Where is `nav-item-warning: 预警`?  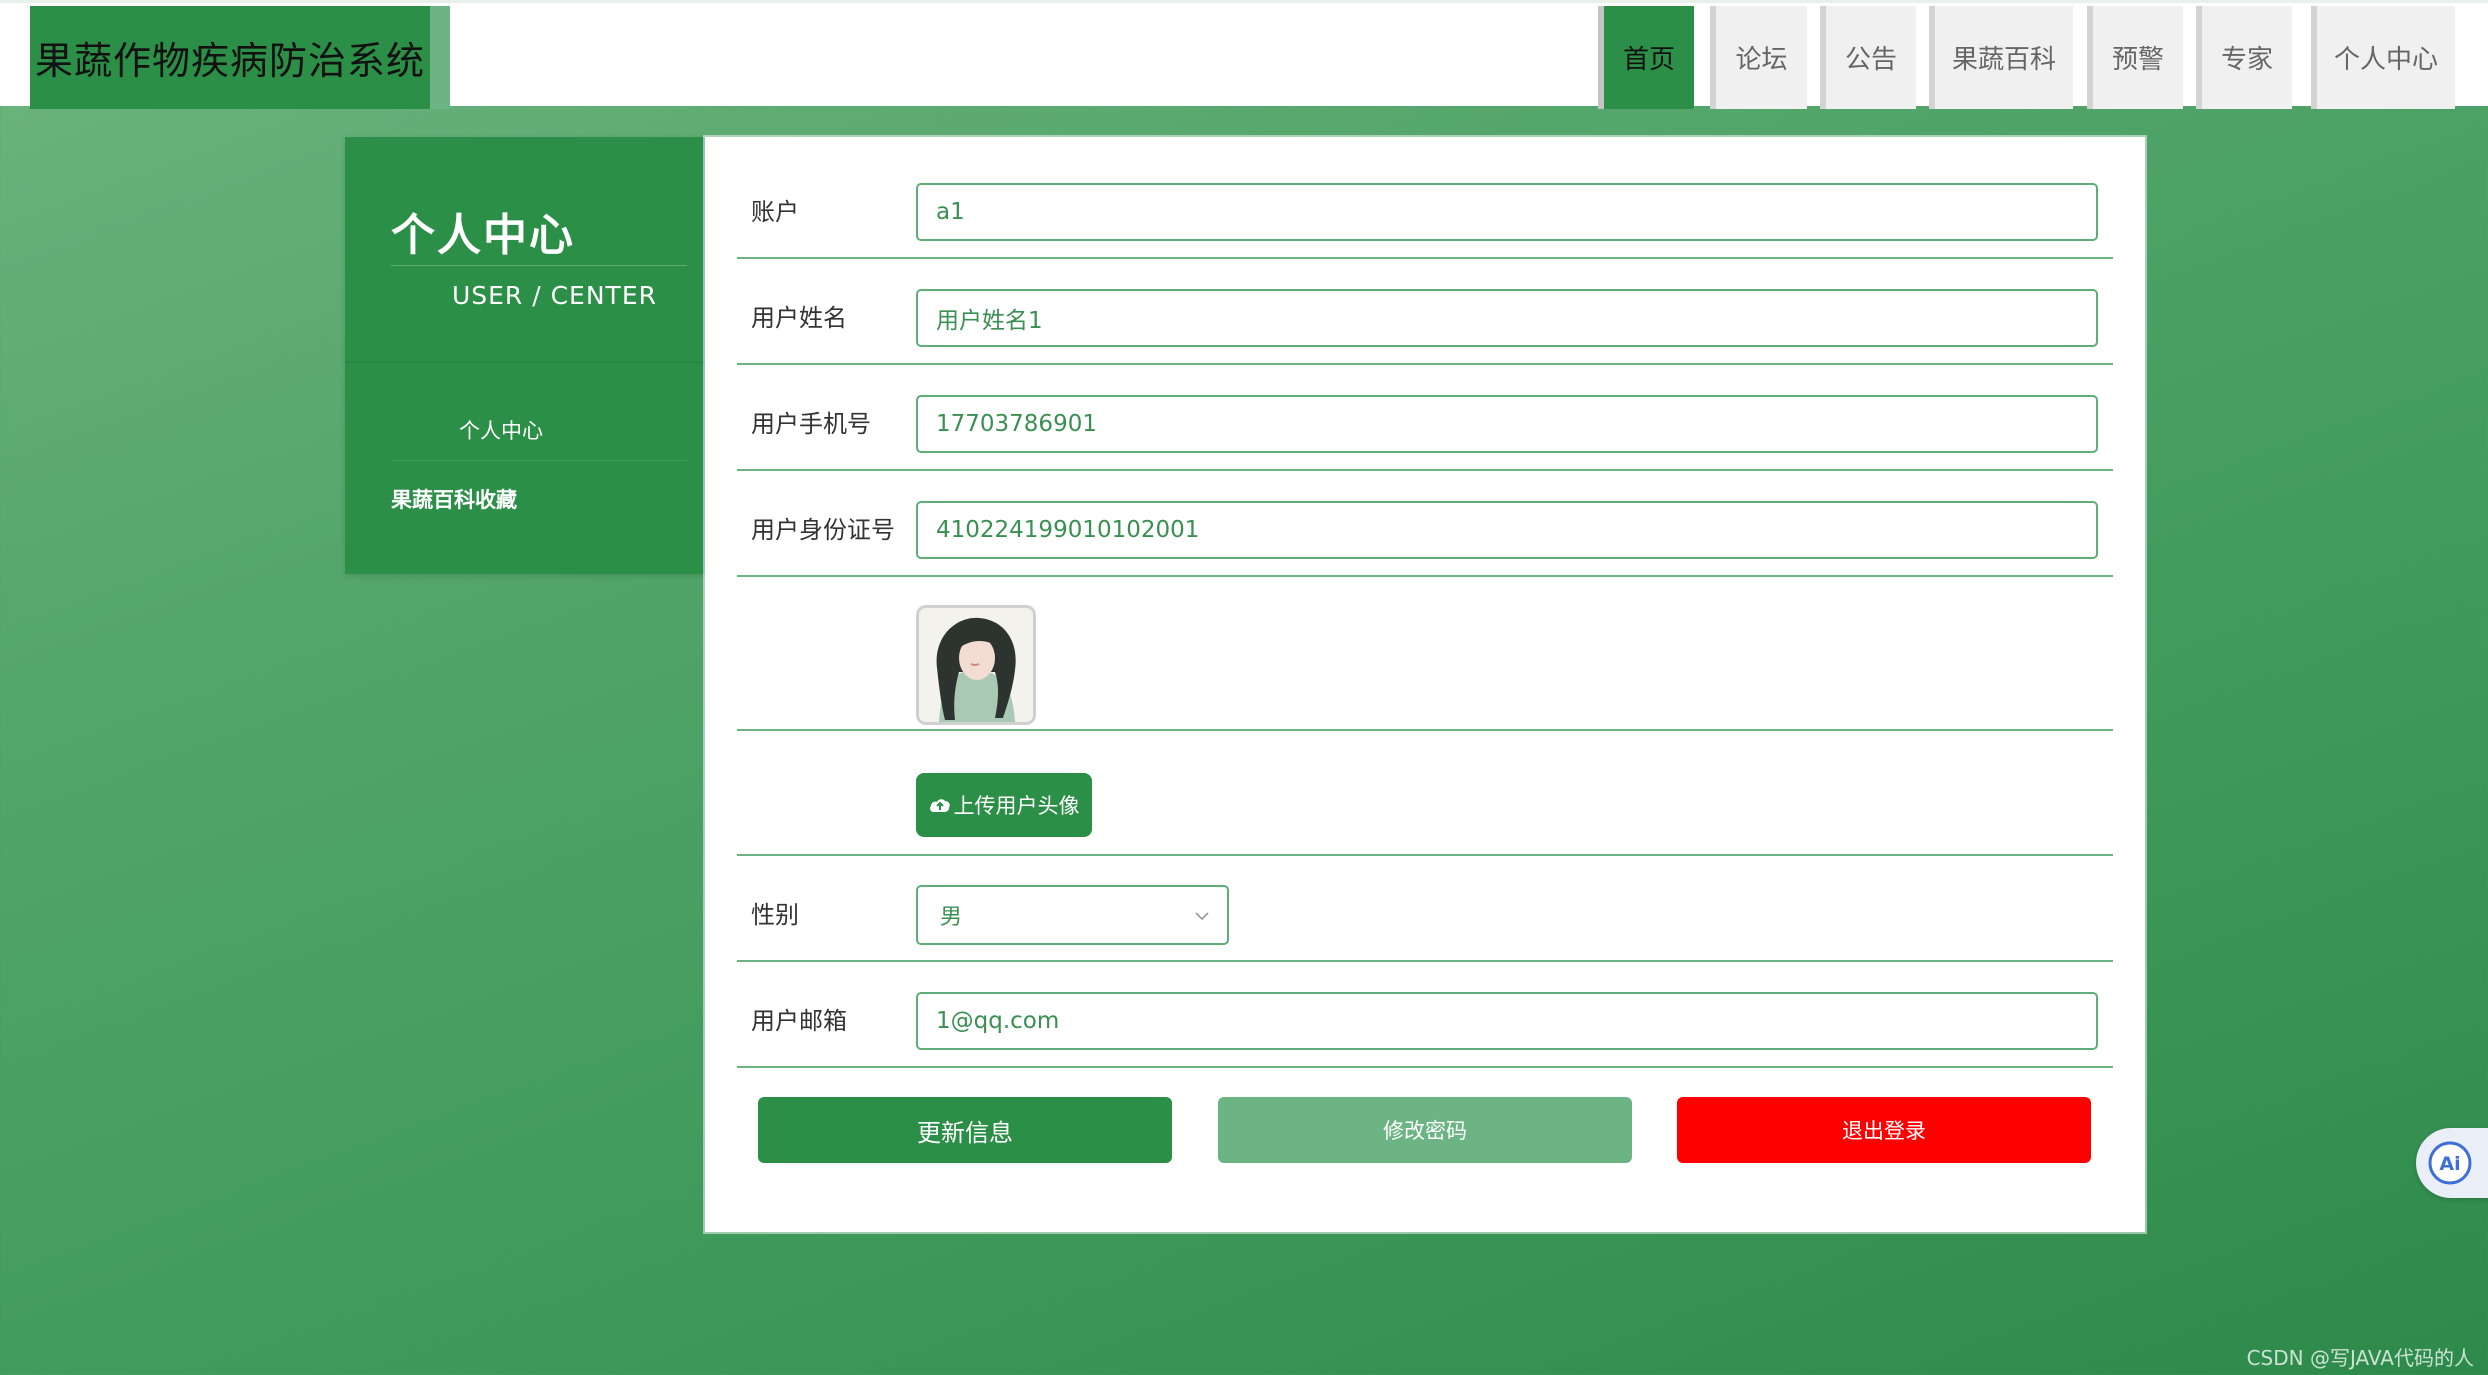
nav-item-warning: 预警 is located at coordinates (2135, 57).